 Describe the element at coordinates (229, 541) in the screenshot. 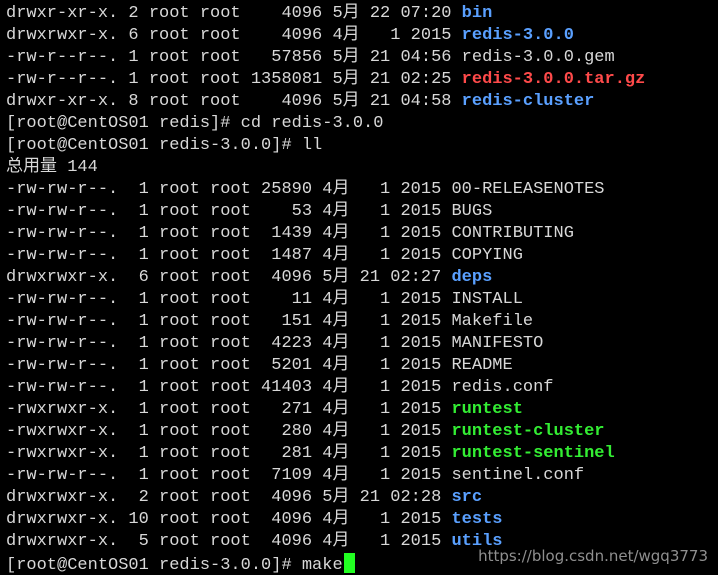

I see `listing-row-meta: drwxrwxr-x. 5 root root 4096 4月 1 2015` at that location.